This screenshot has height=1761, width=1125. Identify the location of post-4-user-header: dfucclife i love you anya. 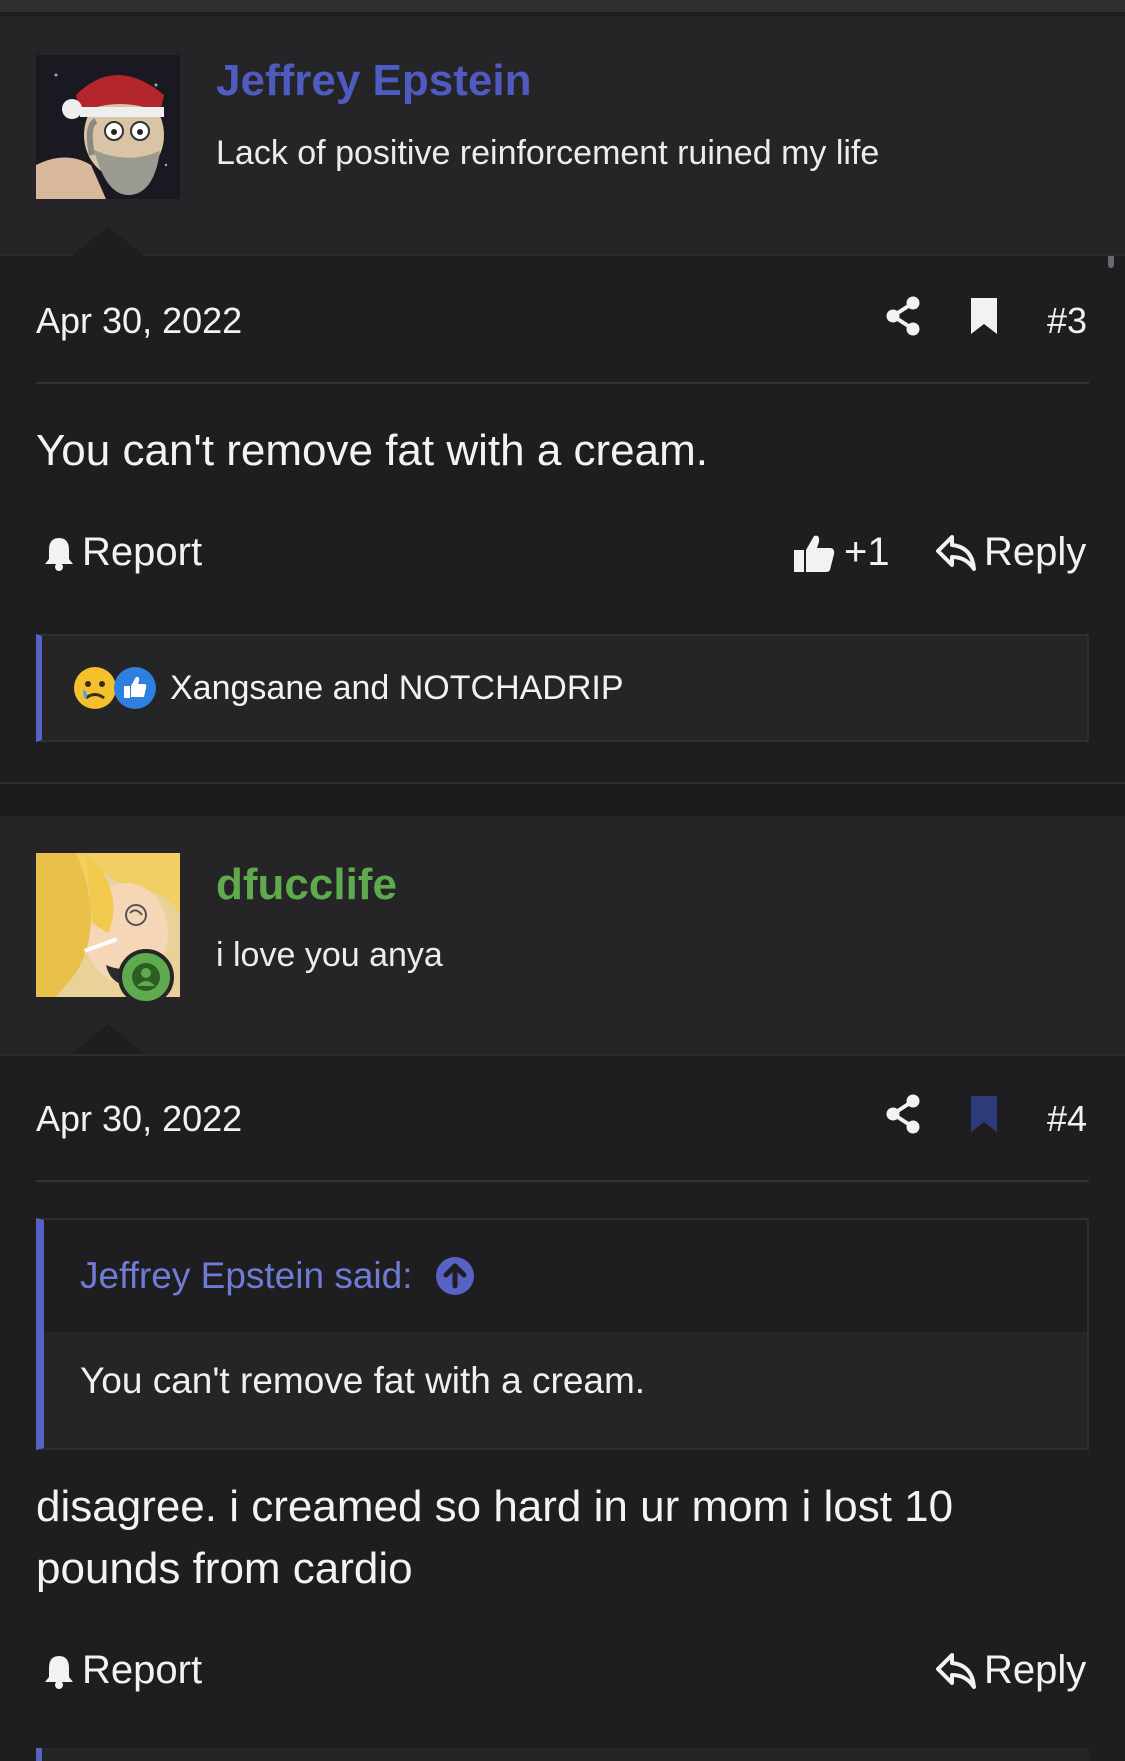
(562, 936).